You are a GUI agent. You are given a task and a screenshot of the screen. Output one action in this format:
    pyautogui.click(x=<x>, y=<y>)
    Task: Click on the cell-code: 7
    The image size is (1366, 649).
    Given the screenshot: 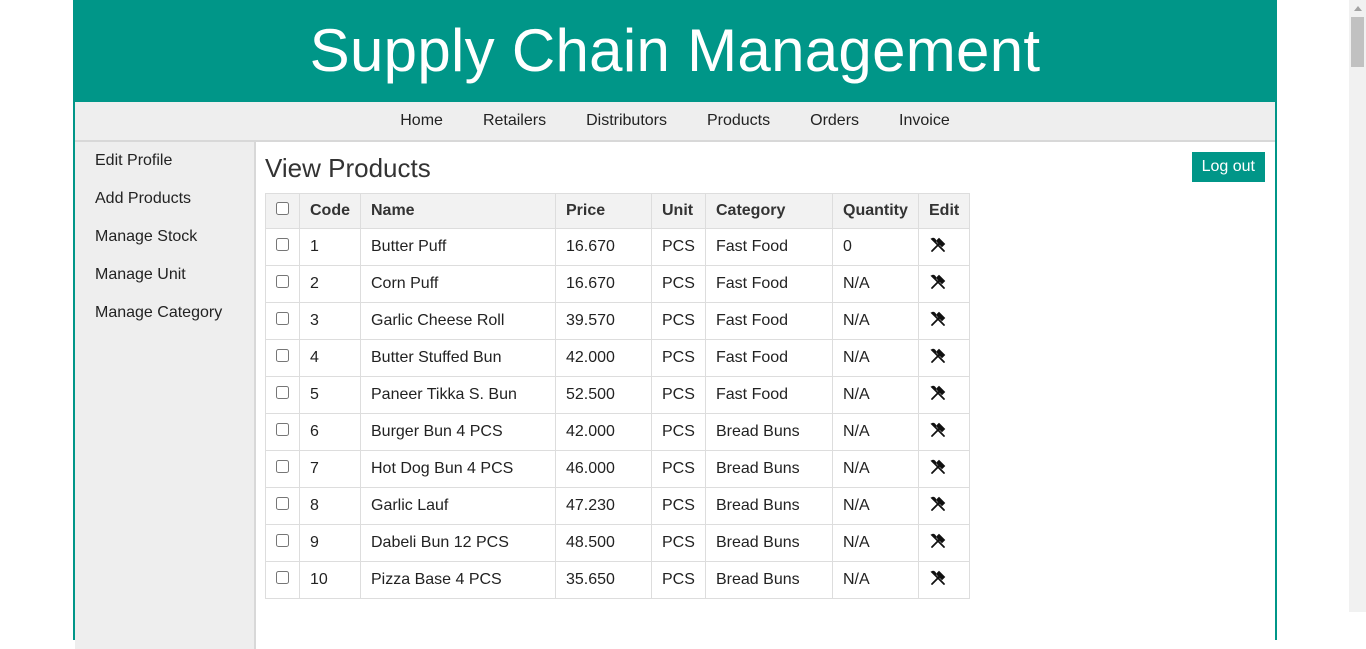 What is the action you would take?
    pyautogui.click(x=330, y=469)
    